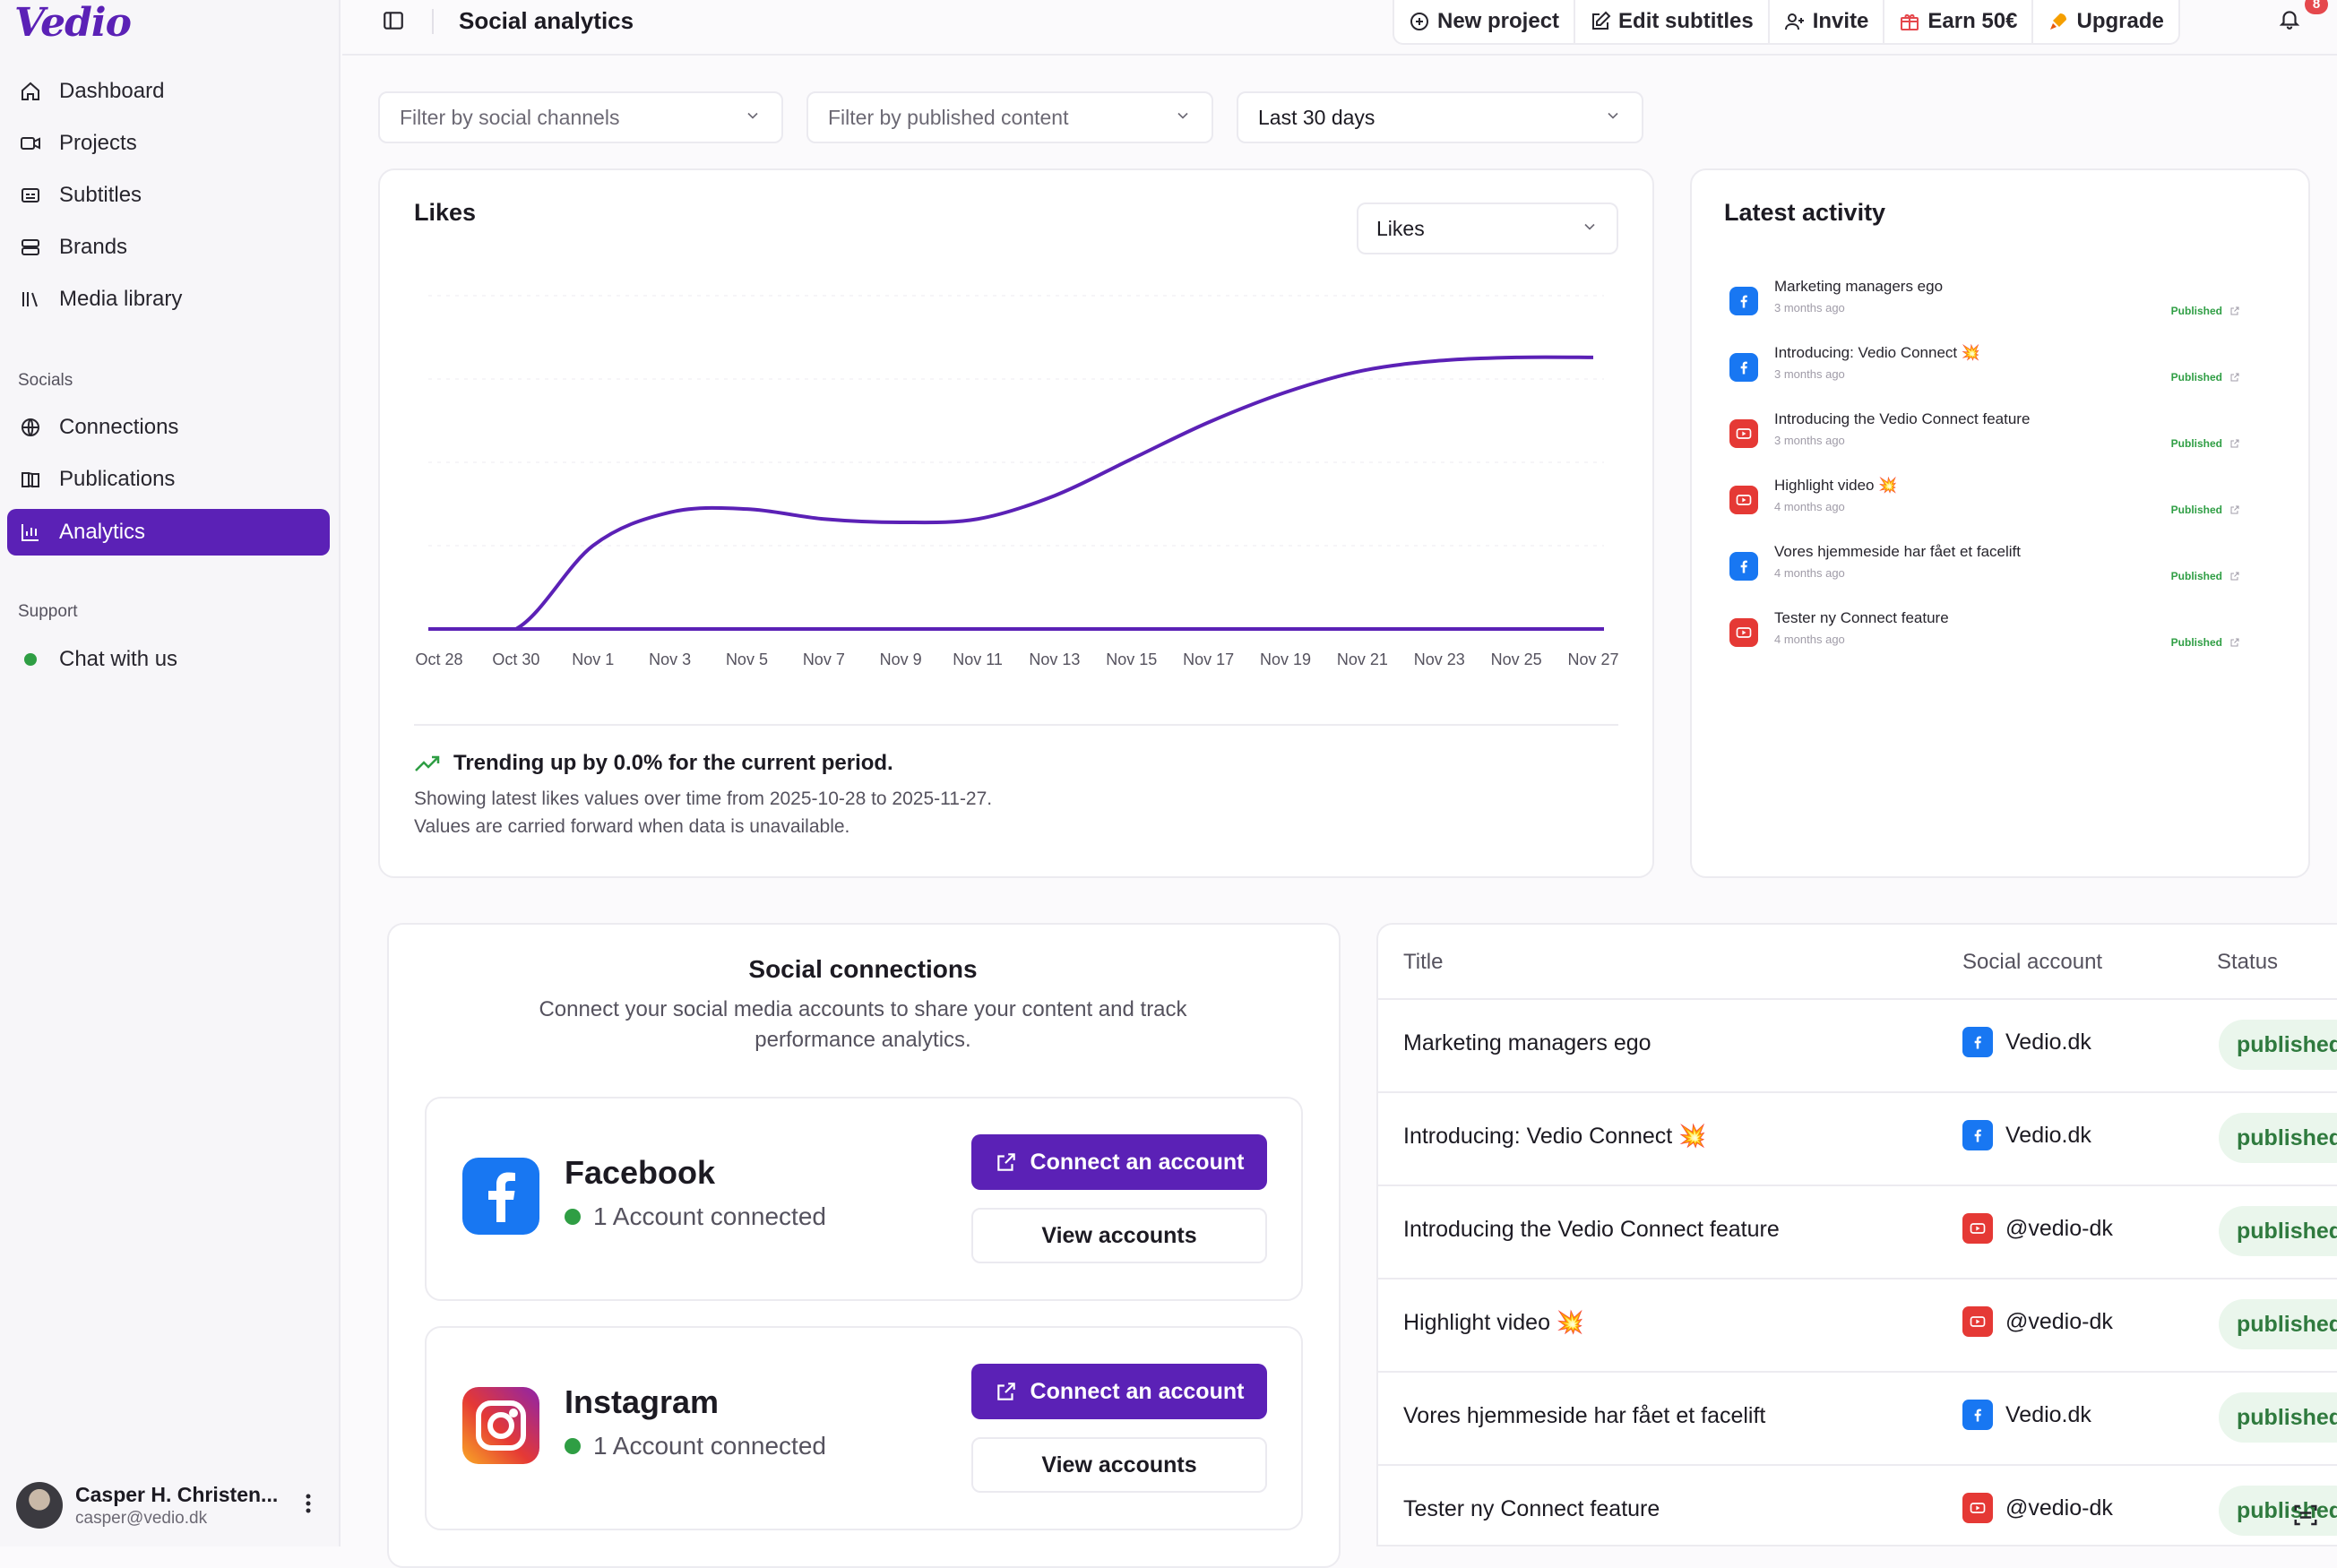  I want to click on x-tick-label: Nov 21, so click(1362, 659).